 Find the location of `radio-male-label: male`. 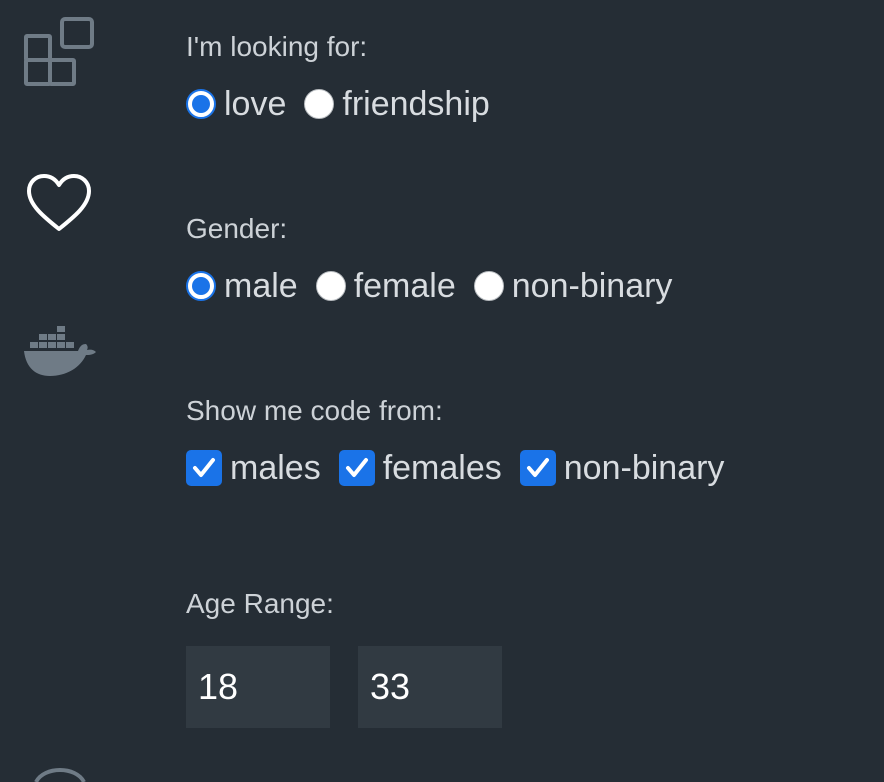

radio-male-label: male is located at coordinates (261, 285).